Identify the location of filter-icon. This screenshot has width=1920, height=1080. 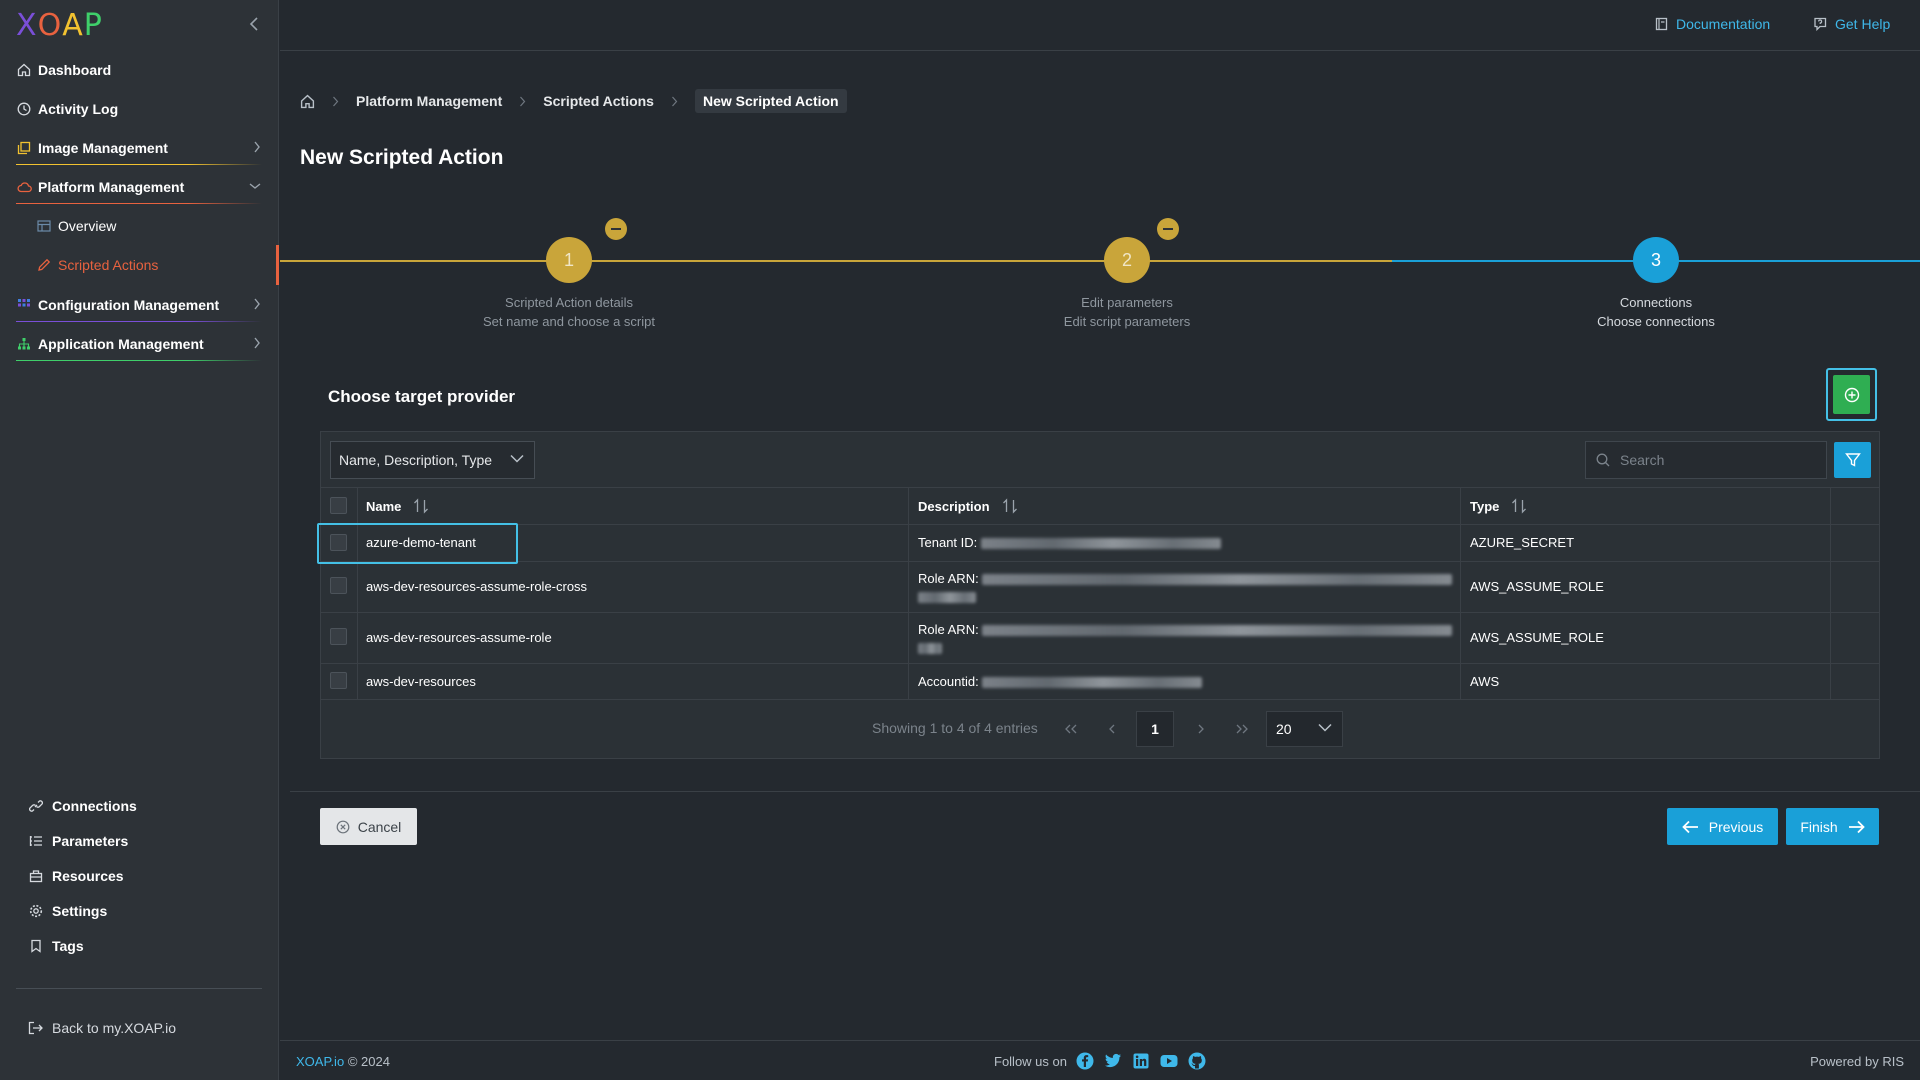
(1852, 460).